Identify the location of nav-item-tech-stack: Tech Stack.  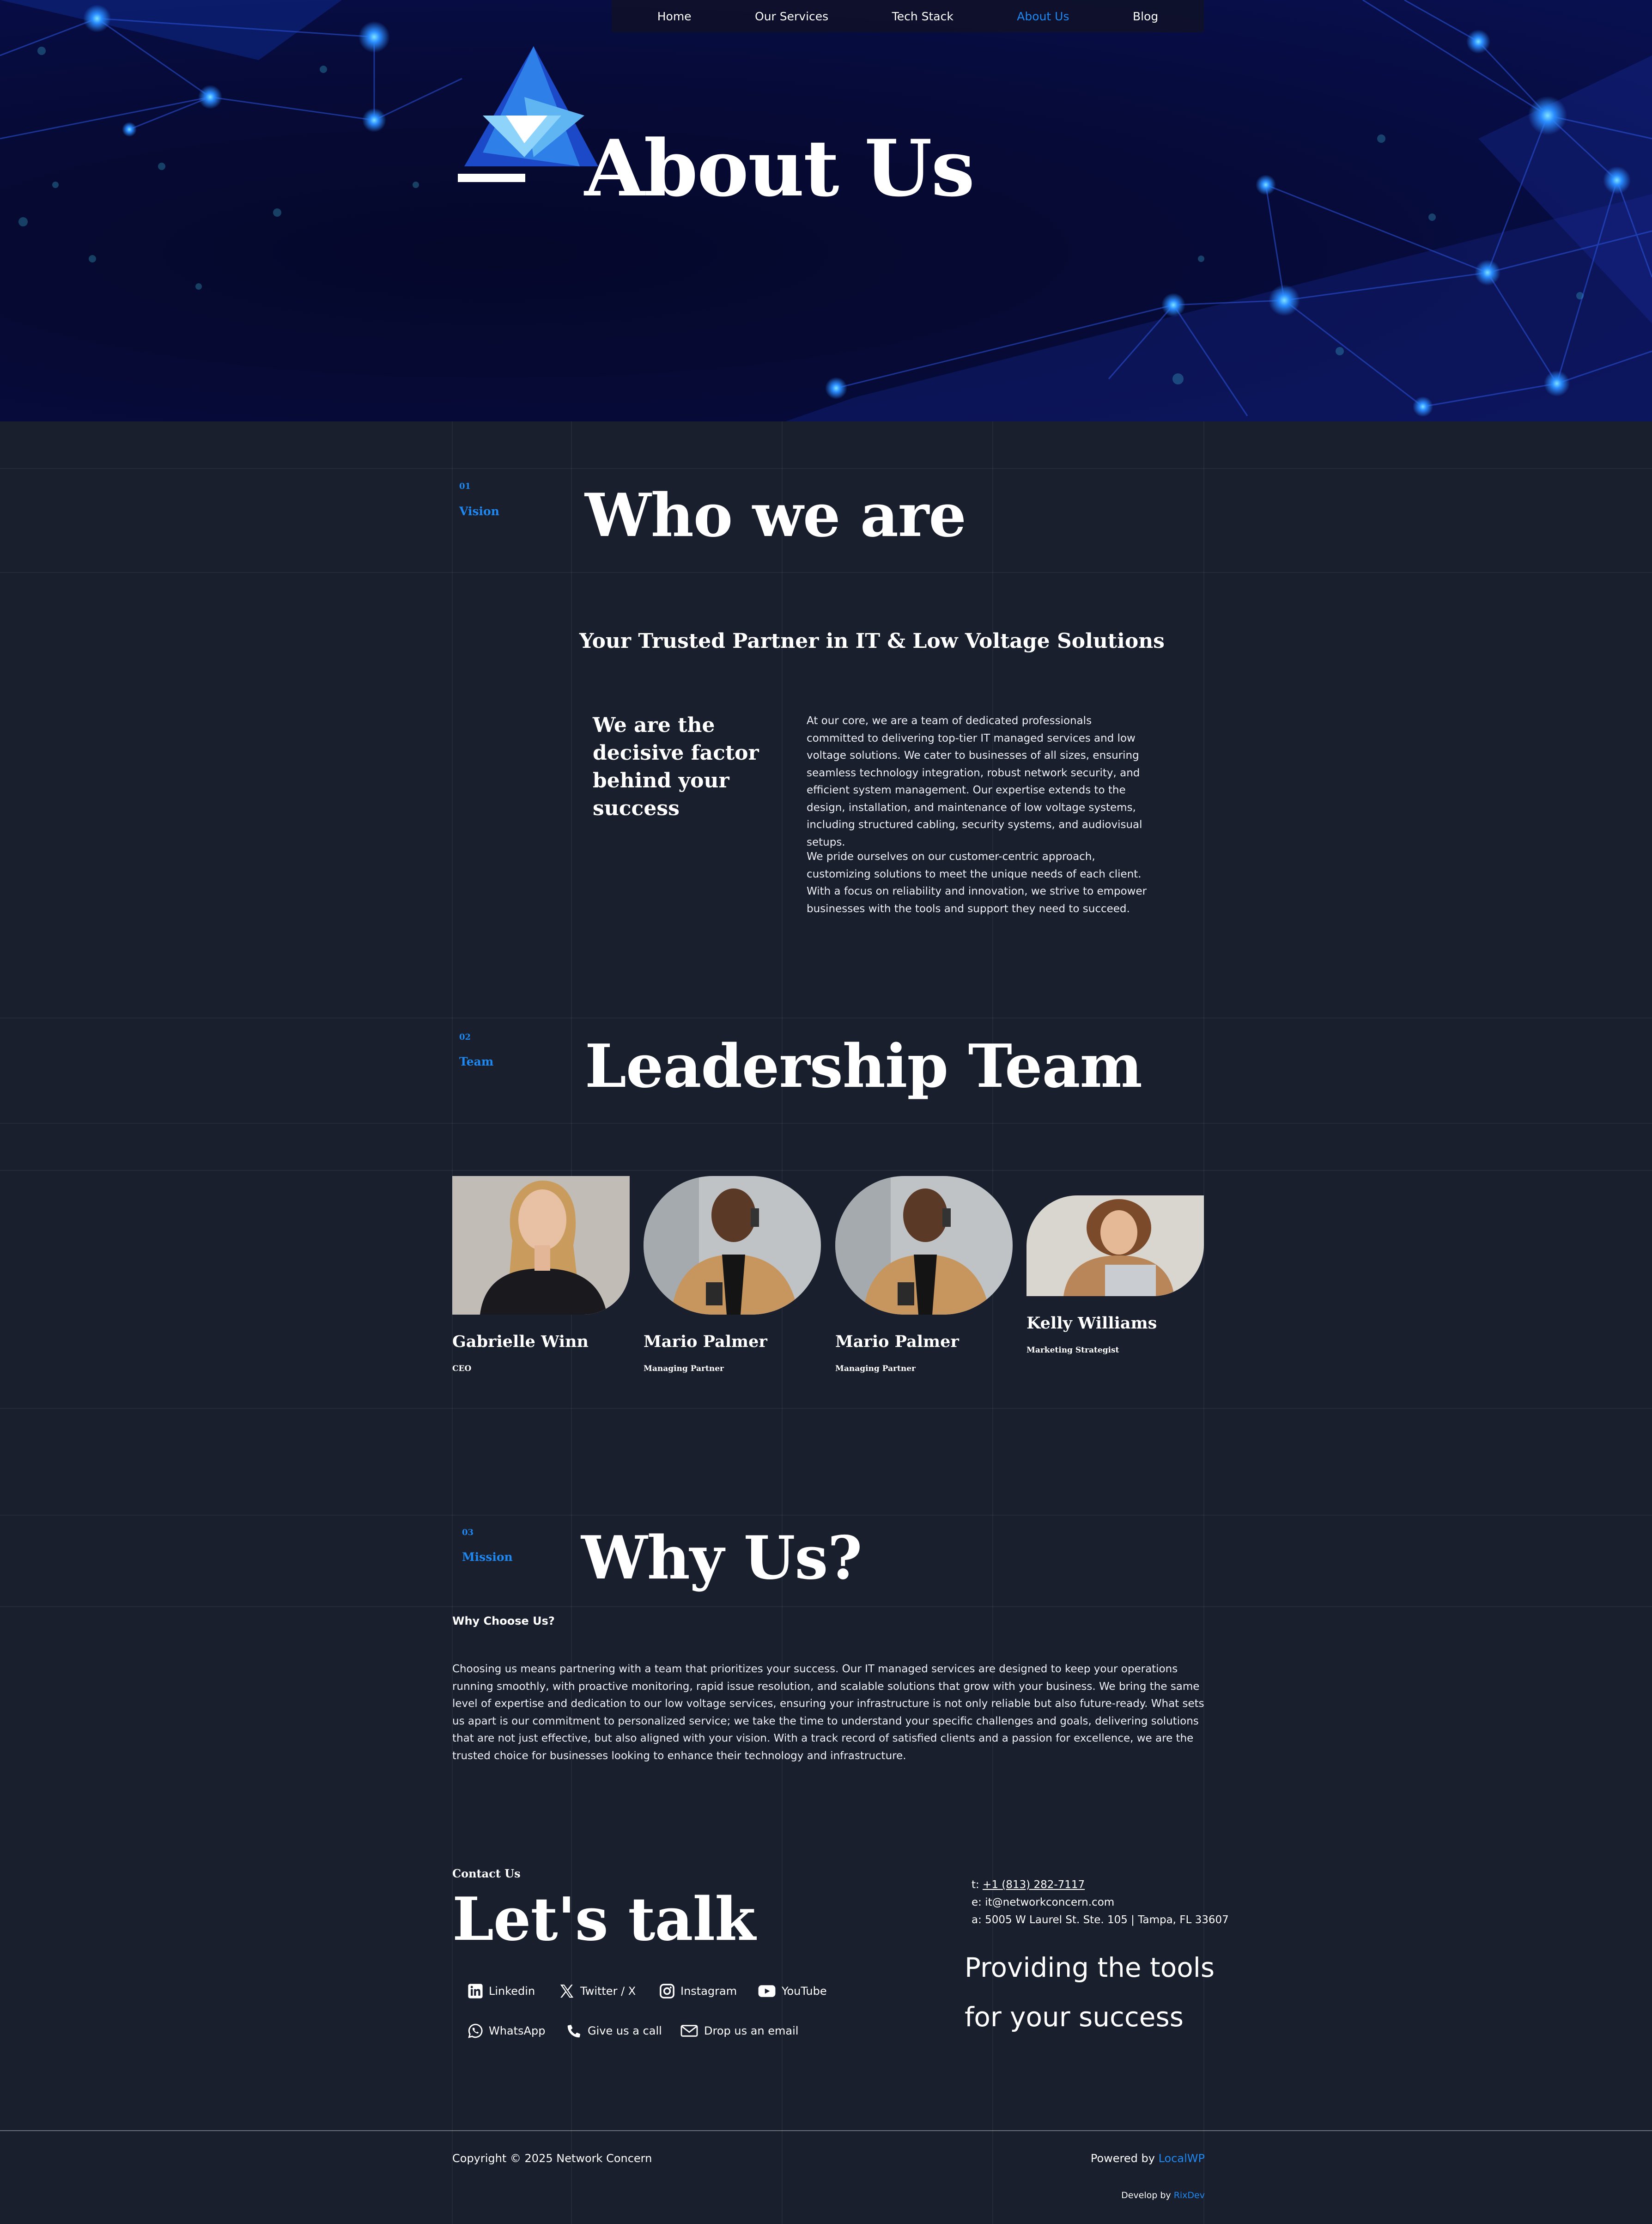
(923, 16).